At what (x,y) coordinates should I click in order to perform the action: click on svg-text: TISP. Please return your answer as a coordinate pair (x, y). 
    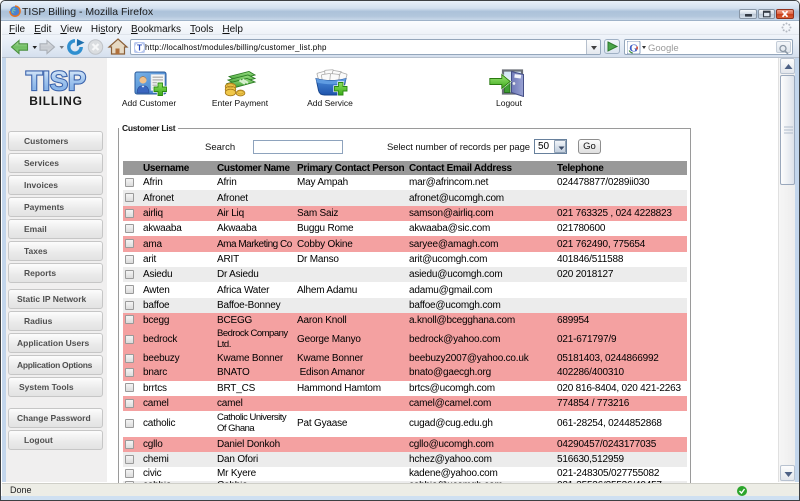
    Looking at the image, I should click on (56, 81).